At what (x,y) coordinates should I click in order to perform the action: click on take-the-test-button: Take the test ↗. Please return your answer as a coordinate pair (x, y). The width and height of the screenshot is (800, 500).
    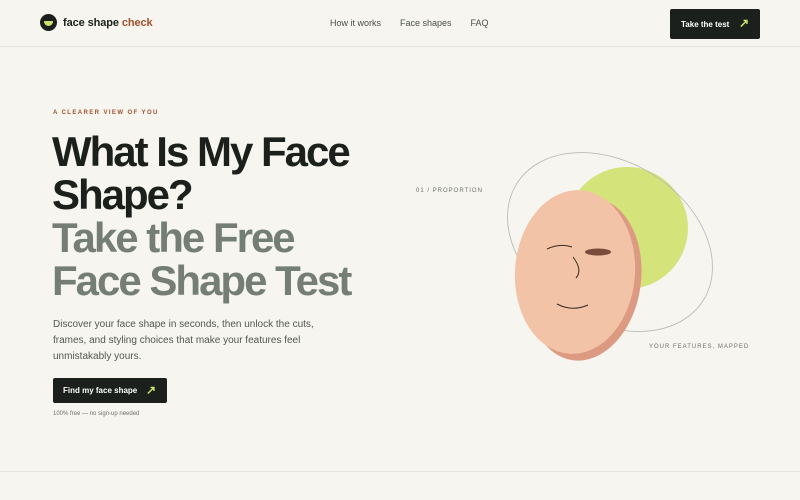
    Looking at the image, I should click on (715, 24).